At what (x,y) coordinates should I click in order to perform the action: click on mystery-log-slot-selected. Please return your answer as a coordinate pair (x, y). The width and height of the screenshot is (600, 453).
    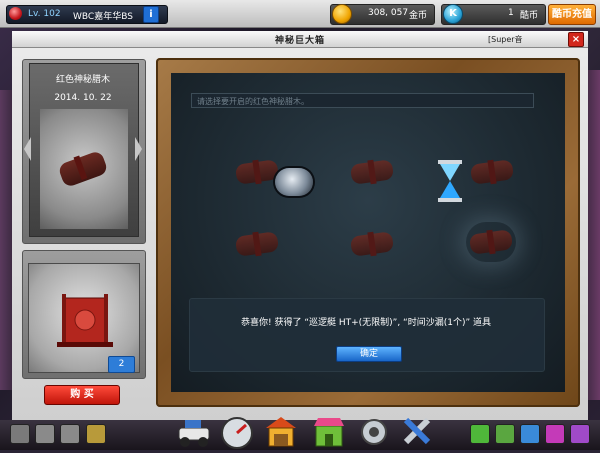
    Looking at the image, I should click on (491, 242).